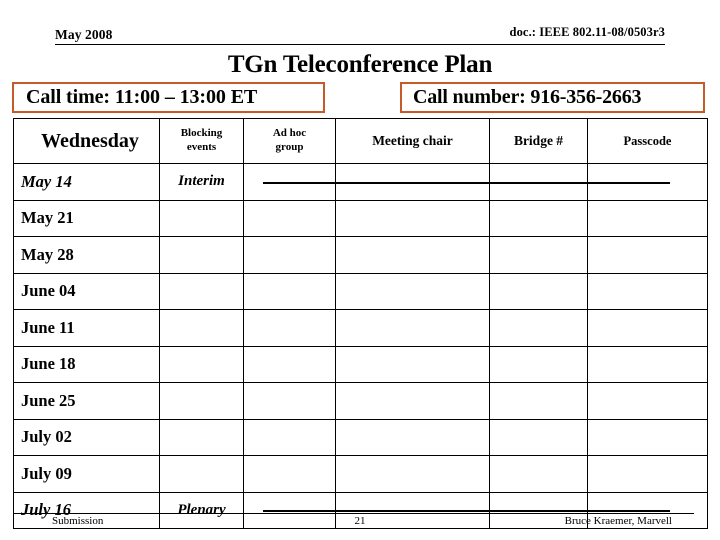  Describe the element at coordinates (201, 147) in the screenshot. I see `blocking-line-2: events` at that location.